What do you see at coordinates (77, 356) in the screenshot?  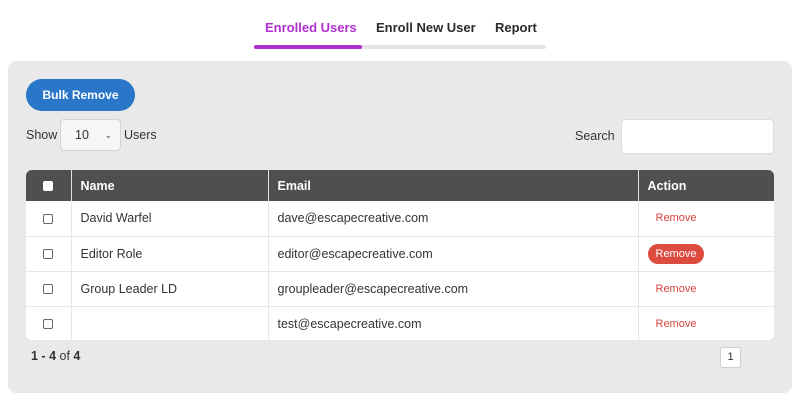 I see `range-total: 4` at bounding box center [77, 356].